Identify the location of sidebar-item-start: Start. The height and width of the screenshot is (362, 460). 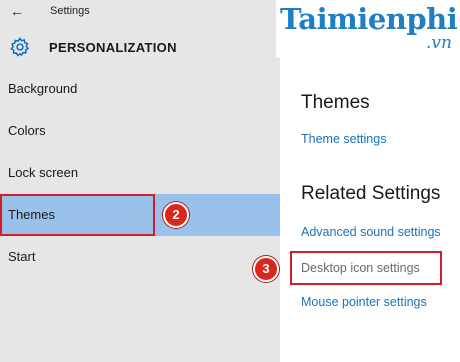
(140, 257).